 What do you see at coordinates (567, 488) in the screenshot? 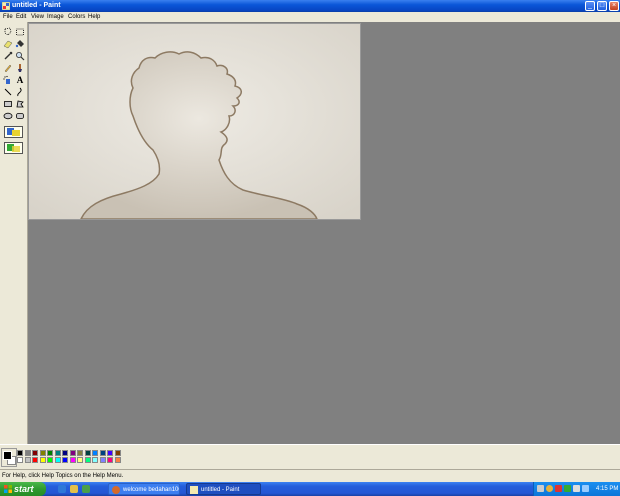
I see `tray-app-icon` at bounding box center [567, 488].